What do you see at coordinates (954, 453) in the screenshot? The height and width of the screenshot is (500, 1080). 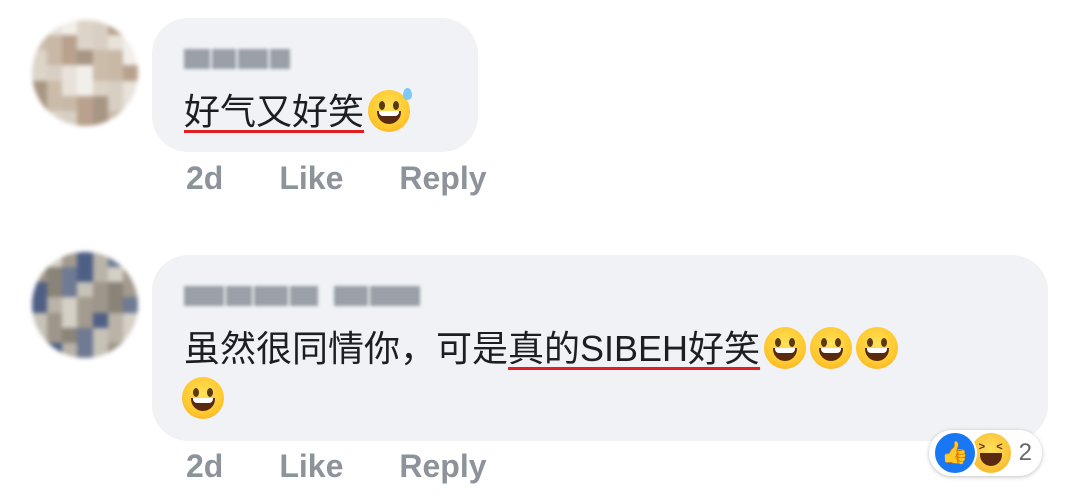 I see `like-icon: 👍` at bounding box center [954, 453].